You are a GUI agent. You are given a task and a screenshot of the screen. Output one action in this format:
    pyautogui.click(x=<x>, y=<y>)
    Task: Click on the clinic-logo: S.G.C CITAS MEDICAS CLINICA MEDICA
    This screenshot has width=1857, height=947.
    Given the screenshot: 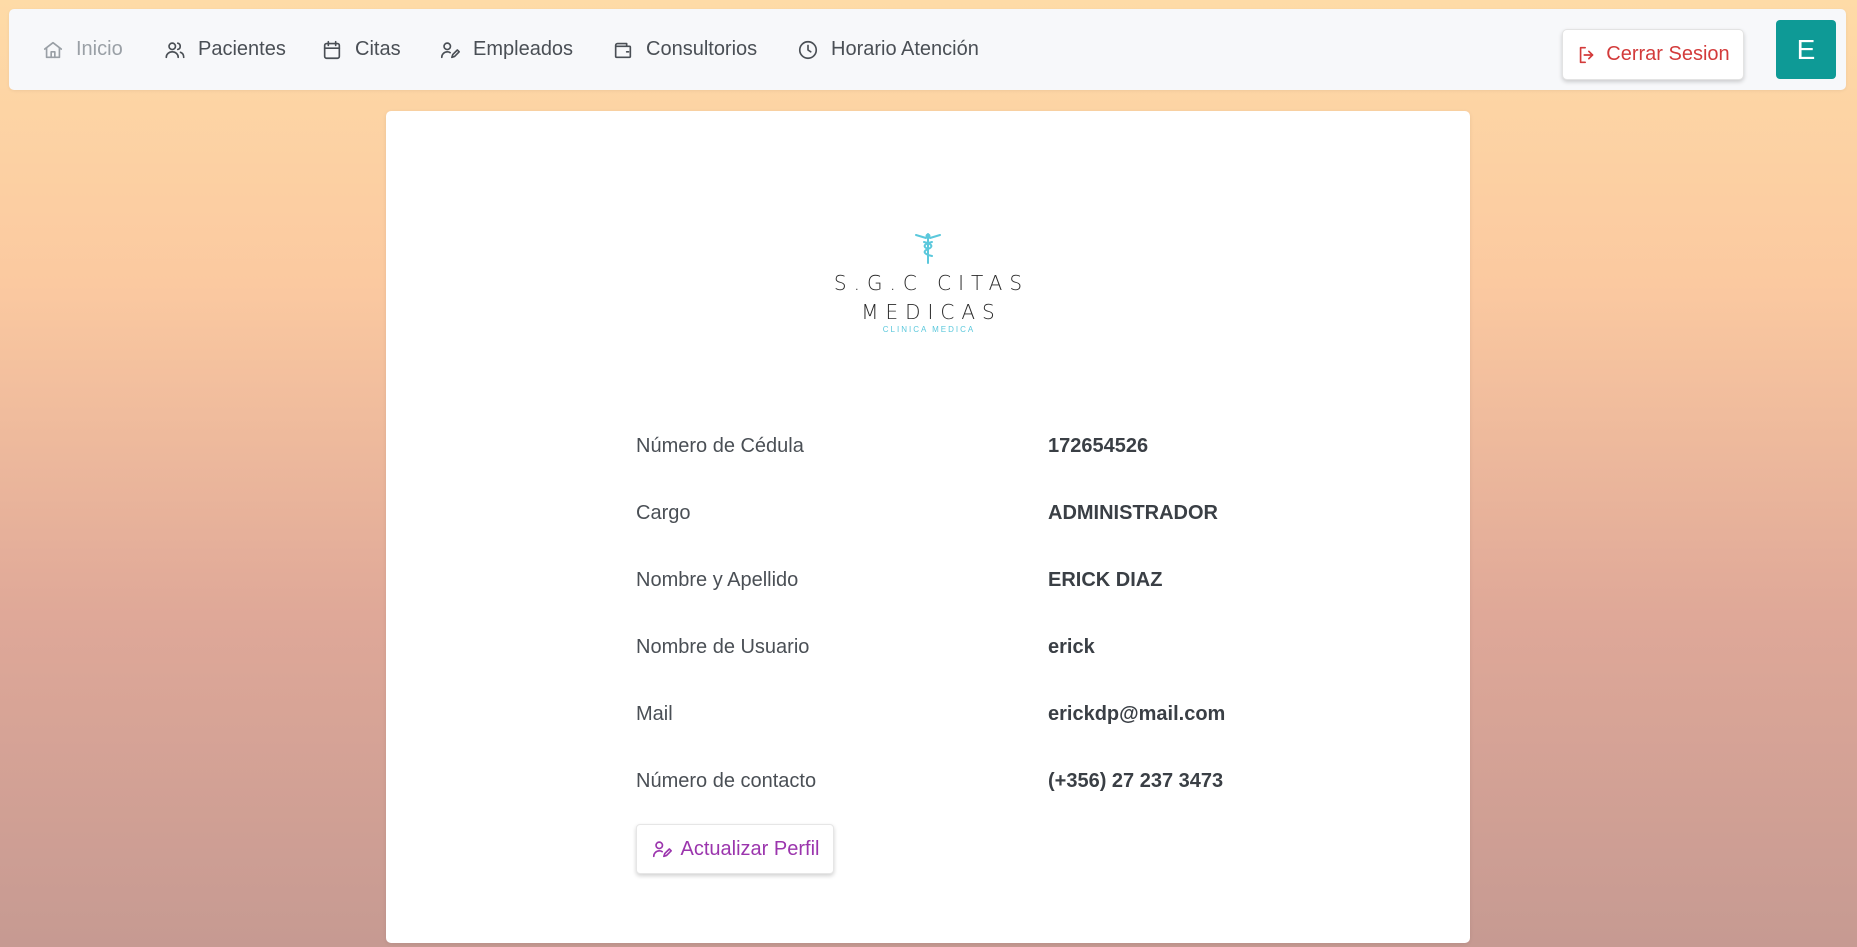 What is the action you would take?
    pyautogui.click(x=928, y=282)
    